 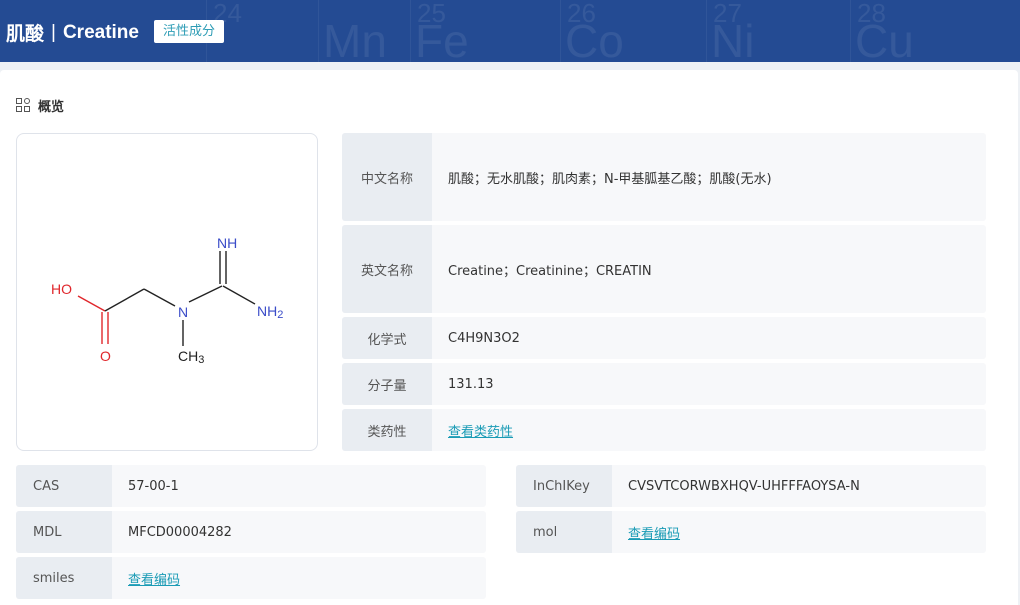 I want to click on property-value: 131.13, so click(x=471, y=384).